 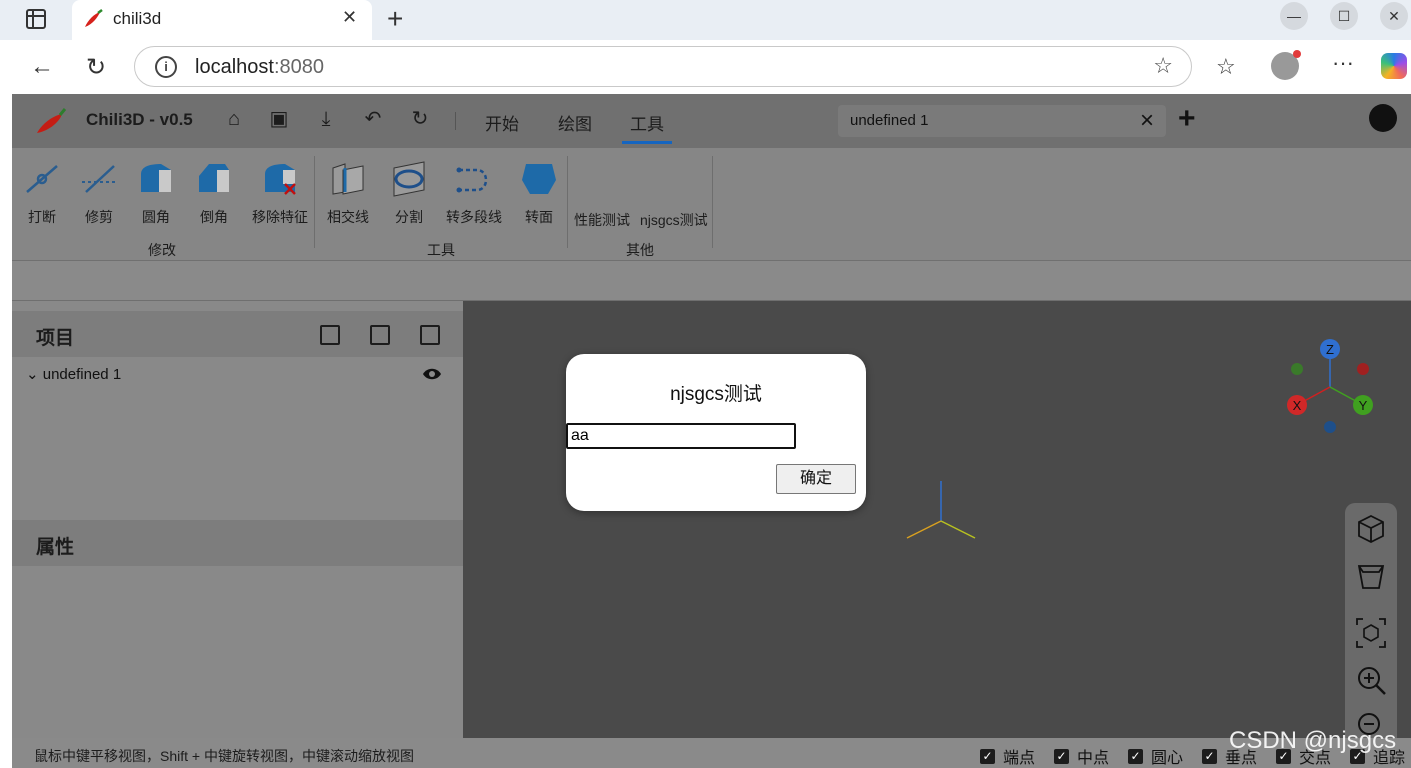 What do you see at coordinates (55, 547) in the screenshot?
I see `properties-panel-title: 属性` at bounding box center [55, 547].